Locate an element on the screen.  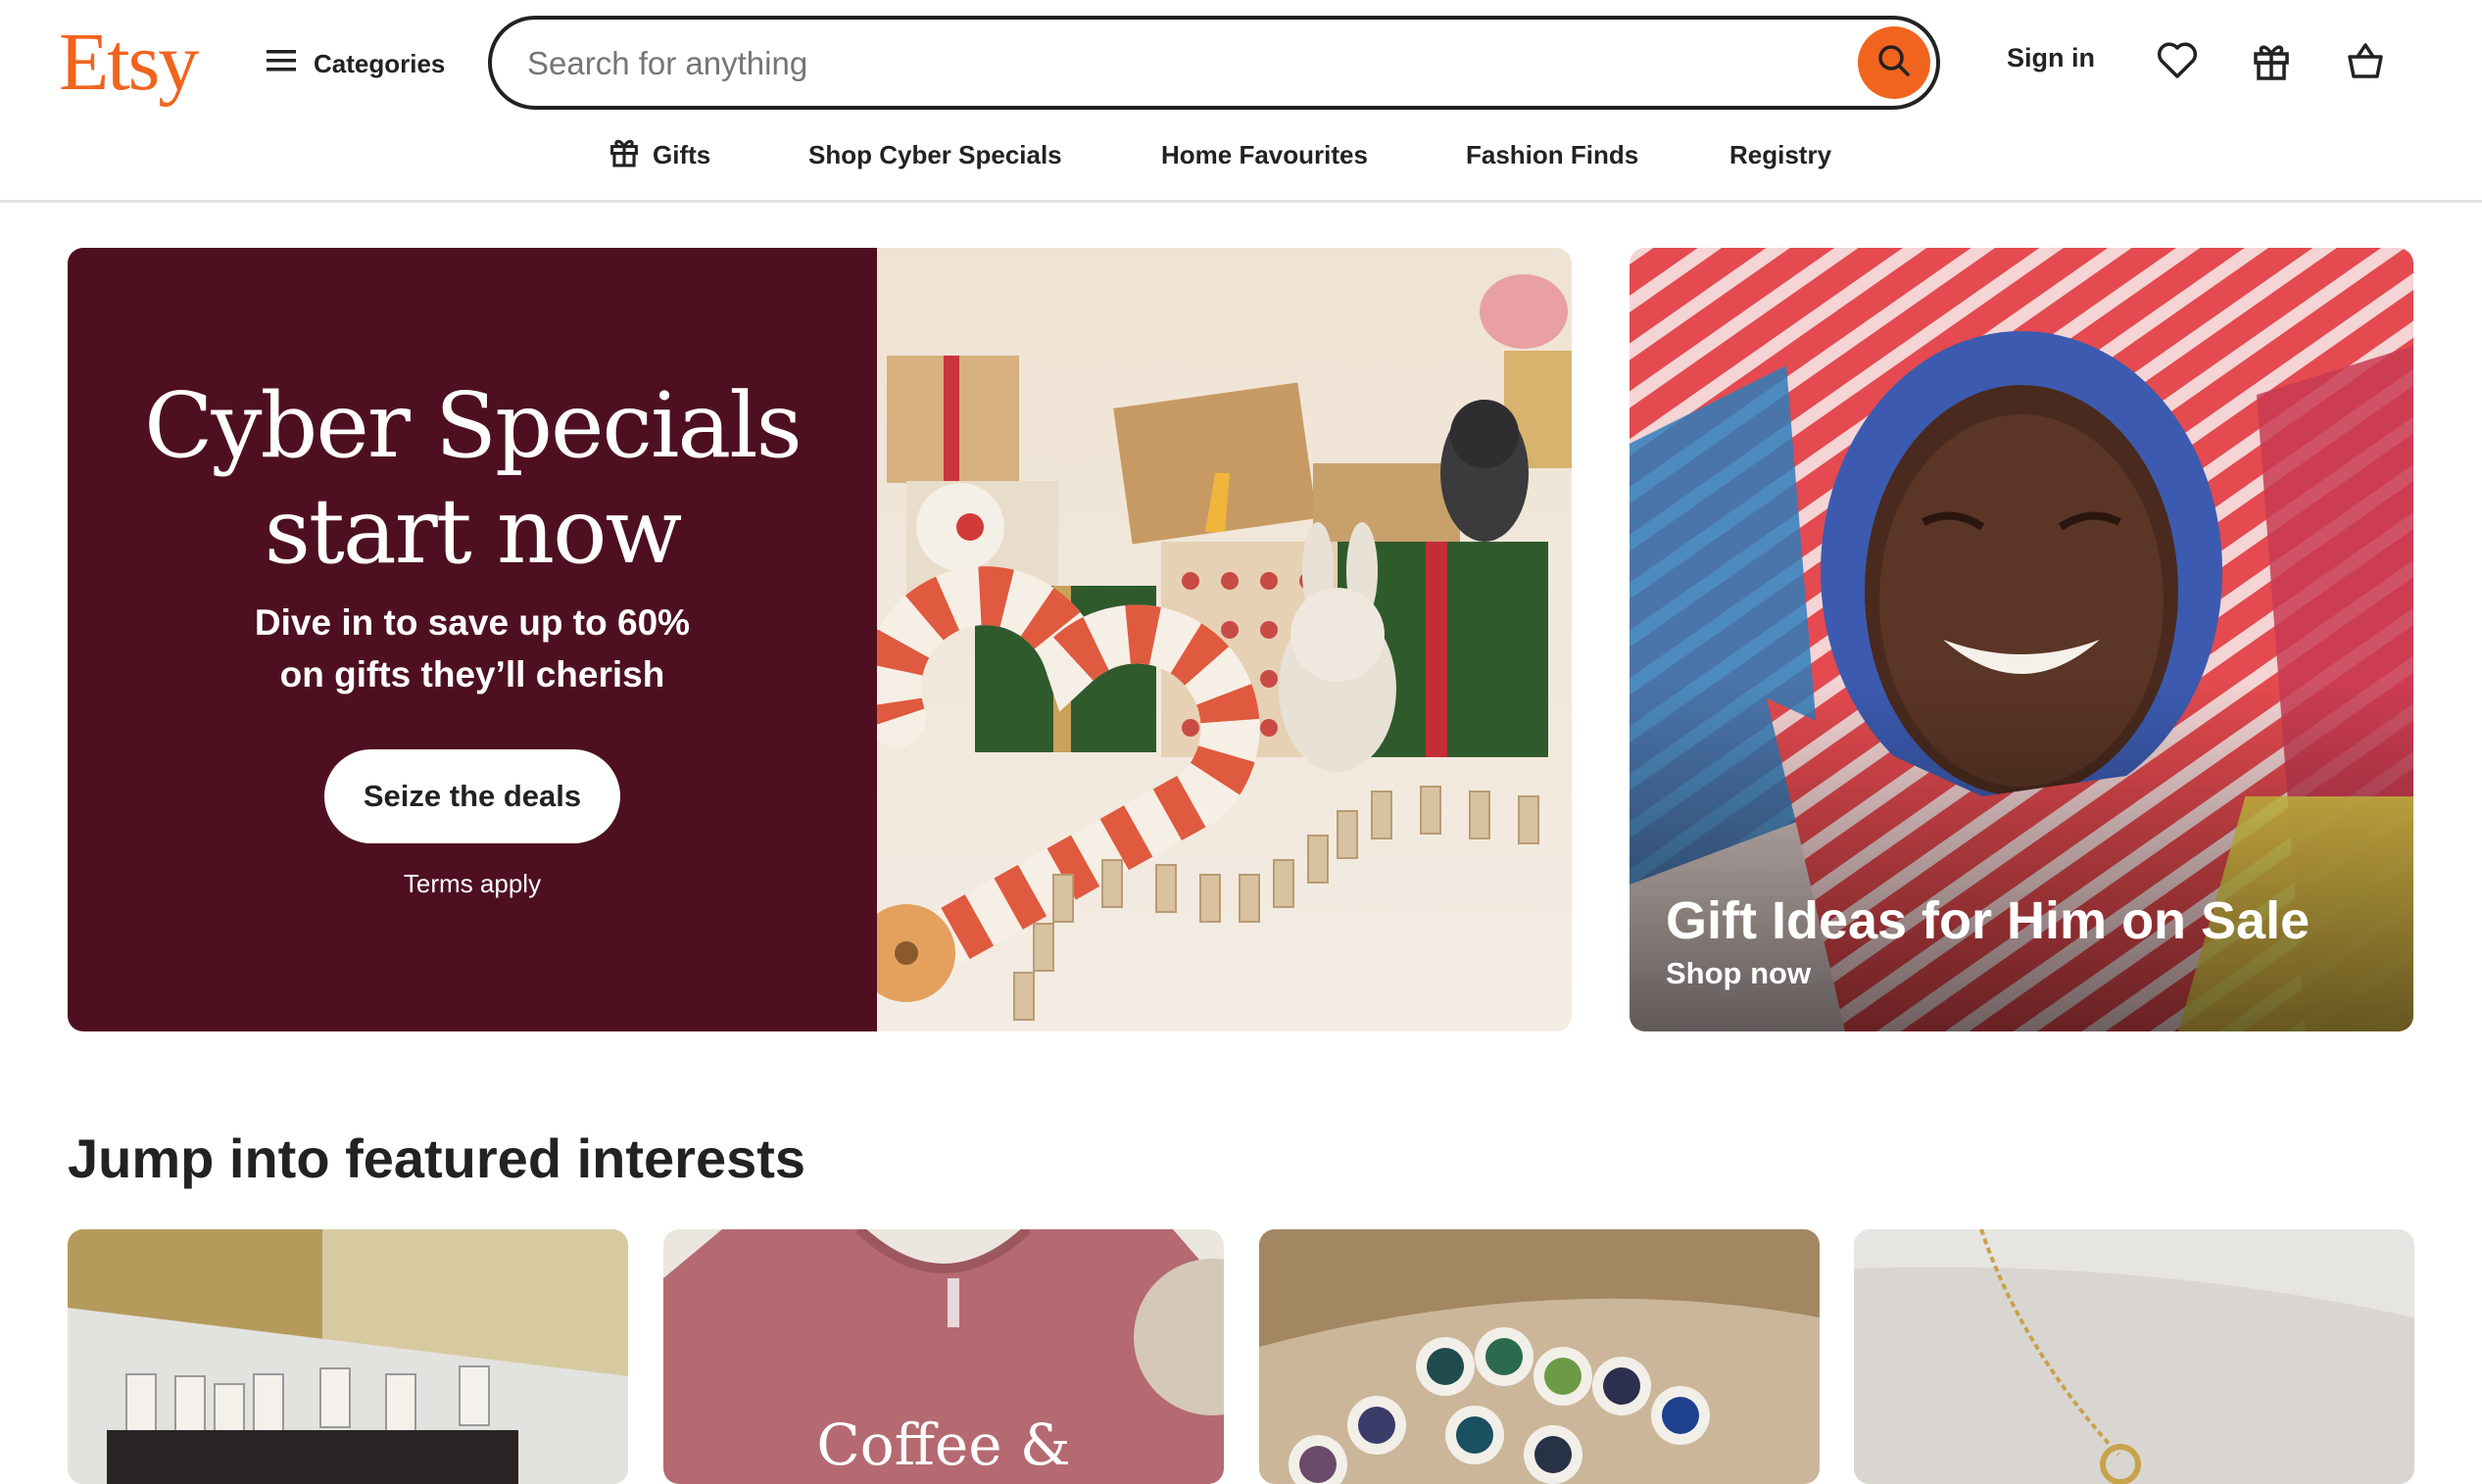
heart-icon is located at coordinates (2177, 63).